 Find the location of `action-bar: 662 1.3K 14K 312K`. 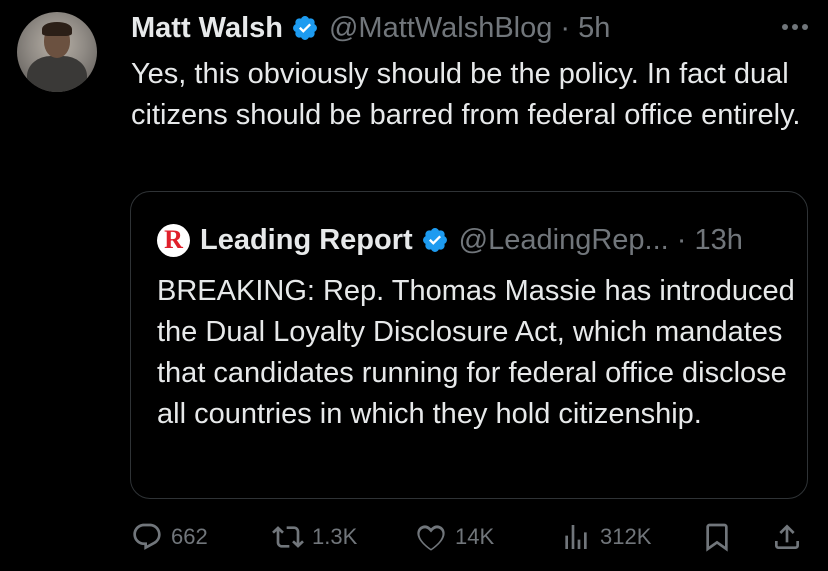

action-bar: 662 1.3K 14K 312K is located at coordinates (471, 537).